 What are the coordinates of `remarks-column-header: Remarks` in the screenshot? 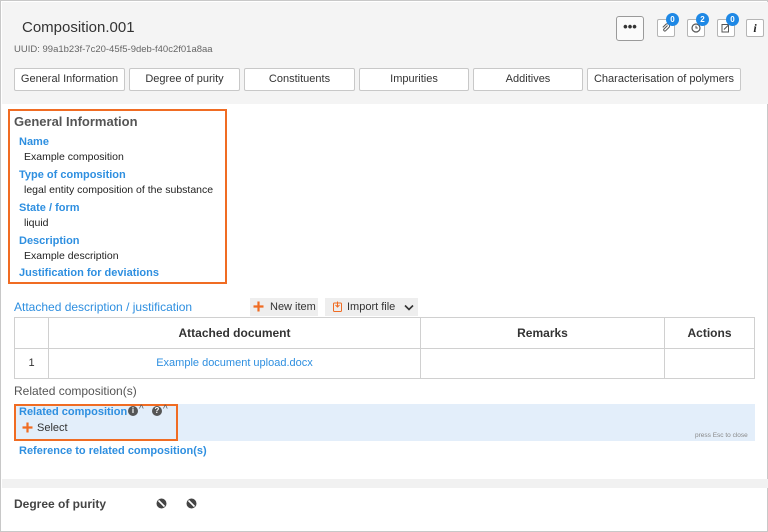 It's located at (542, 333).